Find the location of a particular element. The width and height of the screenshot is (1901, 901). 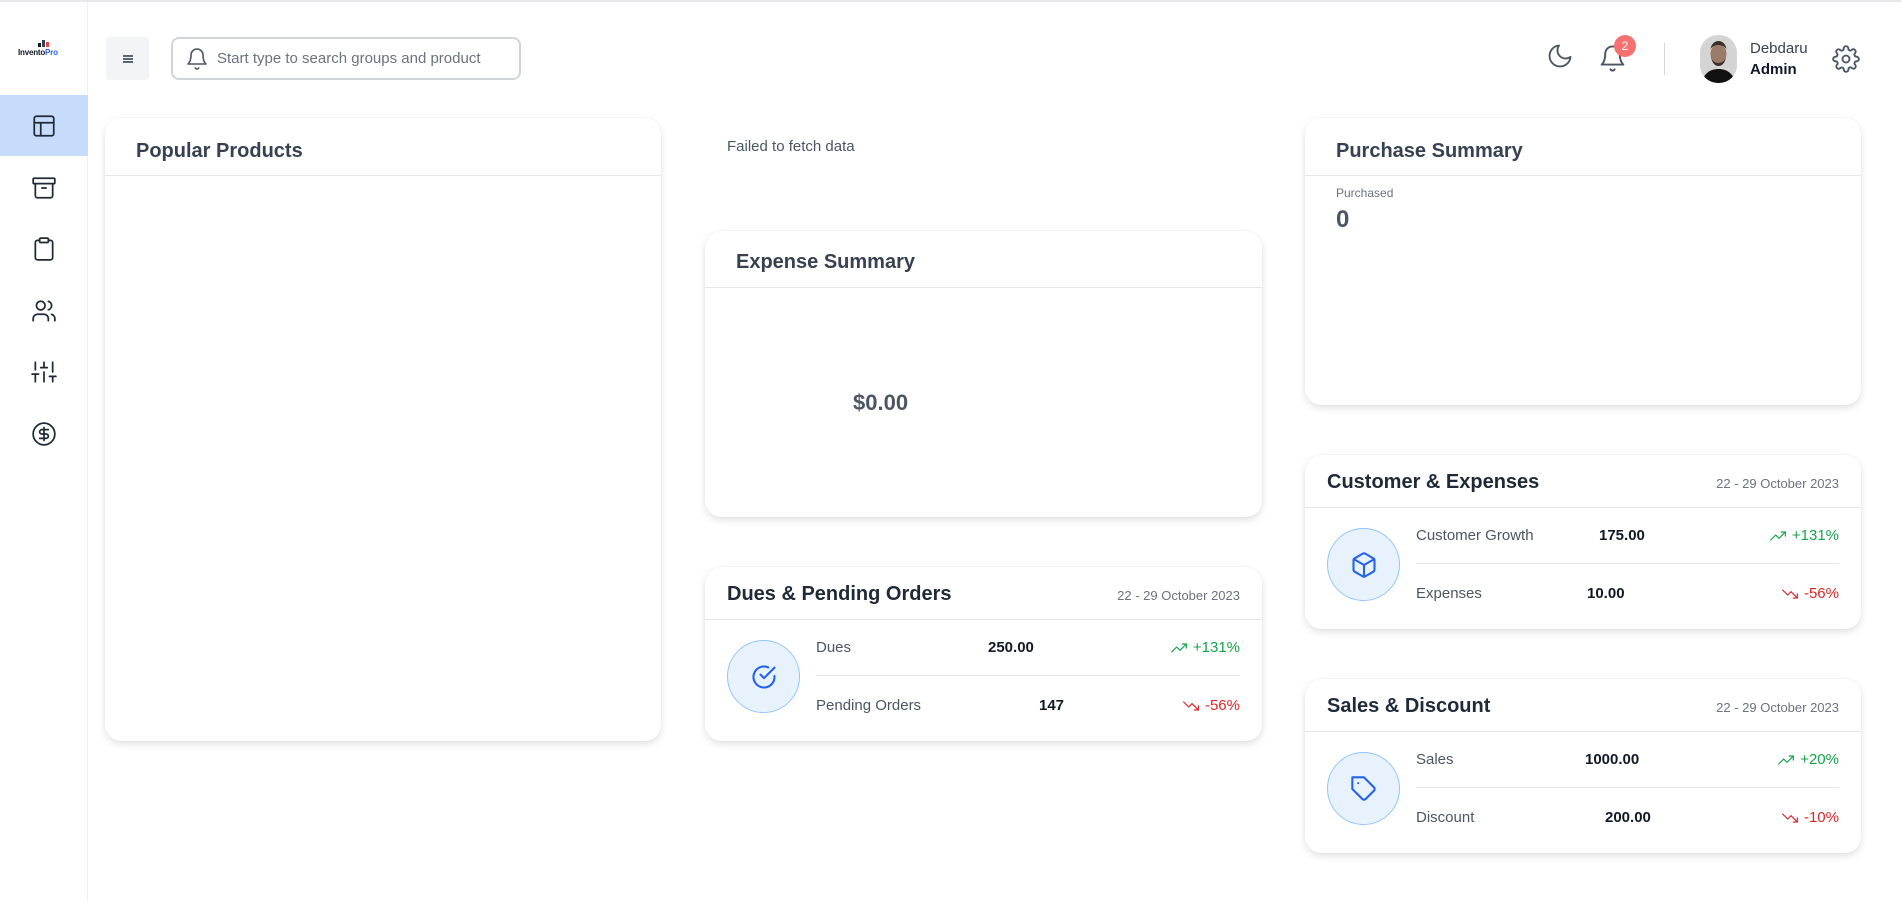

sales-change: +20% is located at coordinates (1808, 759).